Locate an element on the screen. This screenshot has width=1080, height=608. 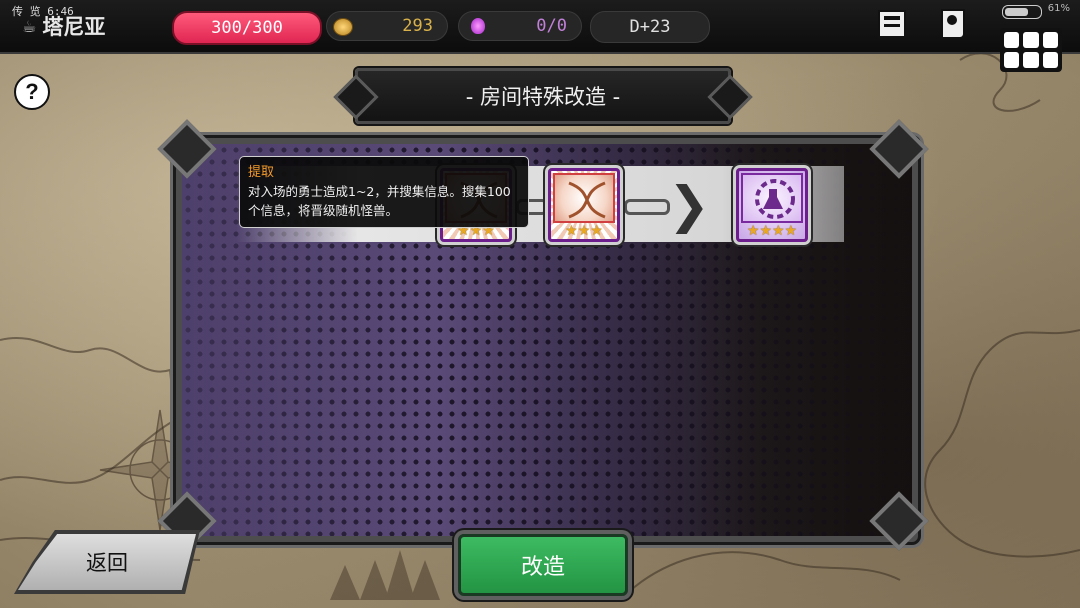
forest-trees-icon is located at coordinates (385, 575).